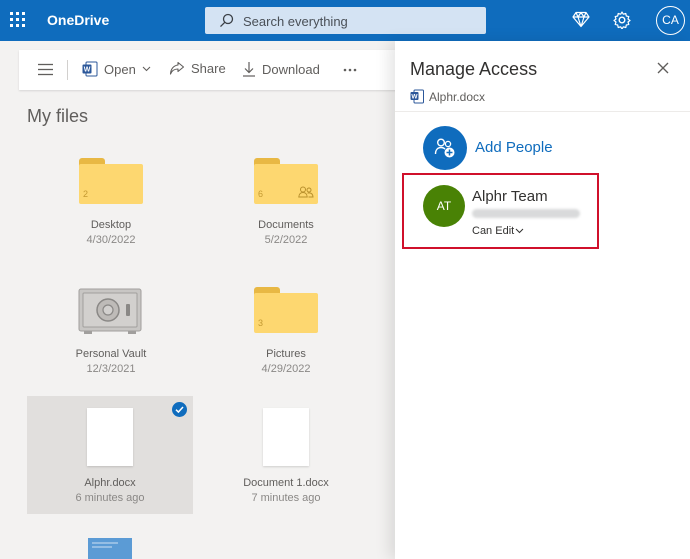  I want to click on blurred-email, so click(526, 213).